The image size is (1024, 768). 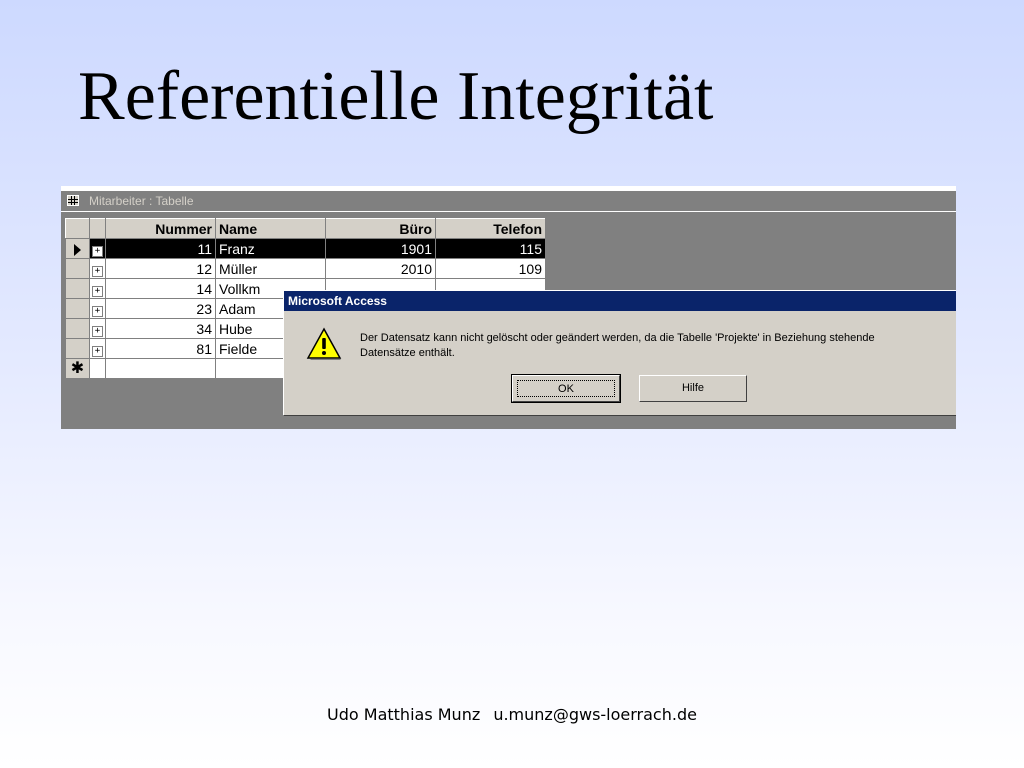 I want to click on column-header-telefon: Telefon, so click(x=490, y=228).